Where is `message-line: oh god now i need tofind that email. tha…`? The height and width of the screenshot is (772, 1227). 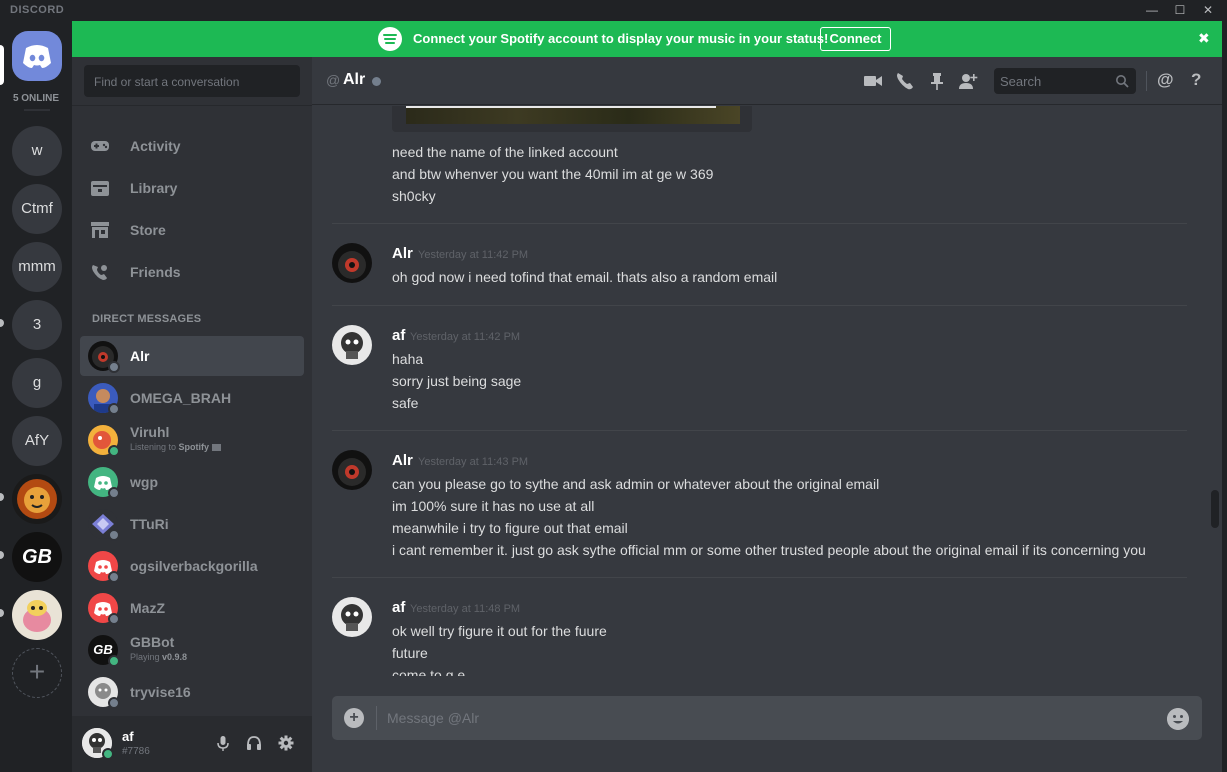 message-line: oh god now i need tofind that email. tha… is located at coordinates (585, 277).